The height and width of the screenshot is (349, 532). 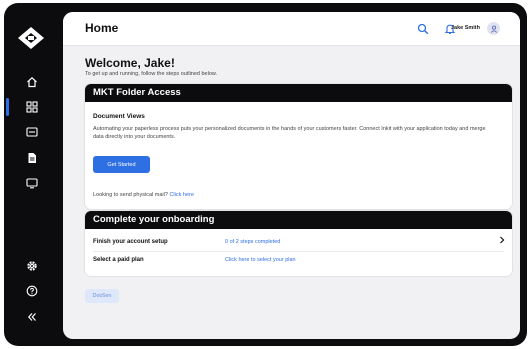 What do you see at coordinates (298, 220) in the screenshot?
I see `card-title: Complete your onboarding` at bounding box center [298, 220].